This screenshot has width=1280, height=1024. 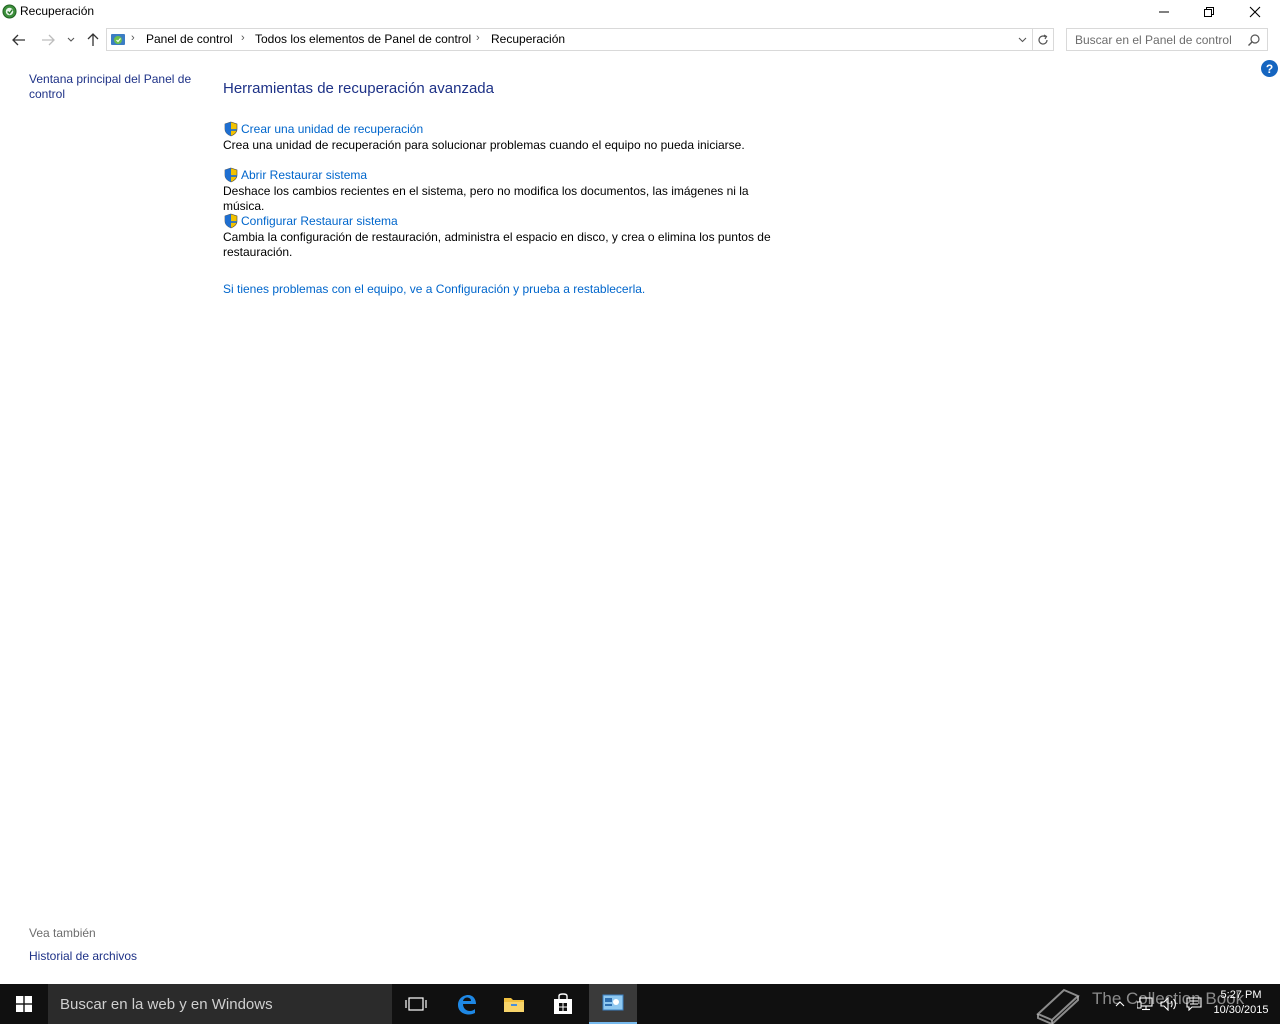 I want to click on store-icon, so click(x=563, y=1003).